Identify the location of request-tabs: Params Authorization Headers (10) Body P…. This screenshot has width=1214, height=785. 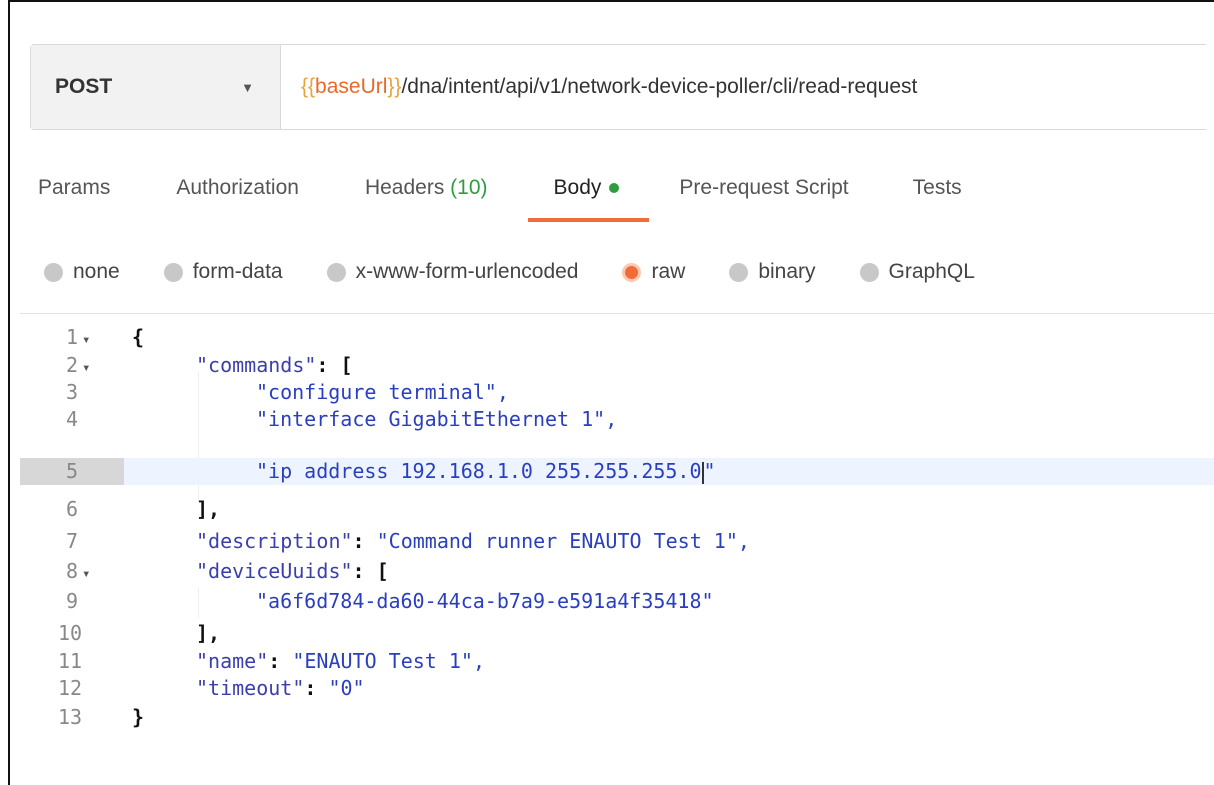
(623, 192).